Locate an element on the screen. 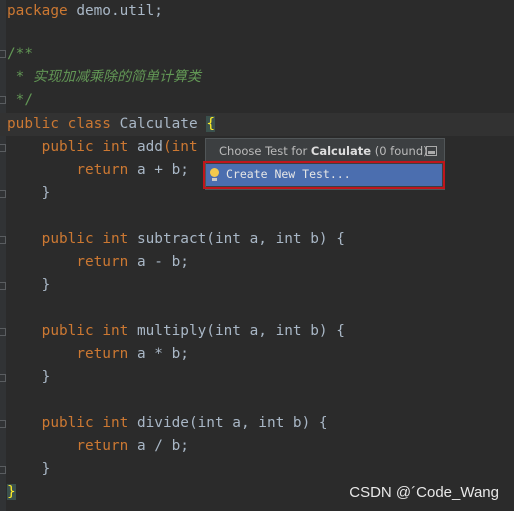 This screenshot has width=514, height=511. code-line-doc-open: /** is located at coordinates (20, 54).